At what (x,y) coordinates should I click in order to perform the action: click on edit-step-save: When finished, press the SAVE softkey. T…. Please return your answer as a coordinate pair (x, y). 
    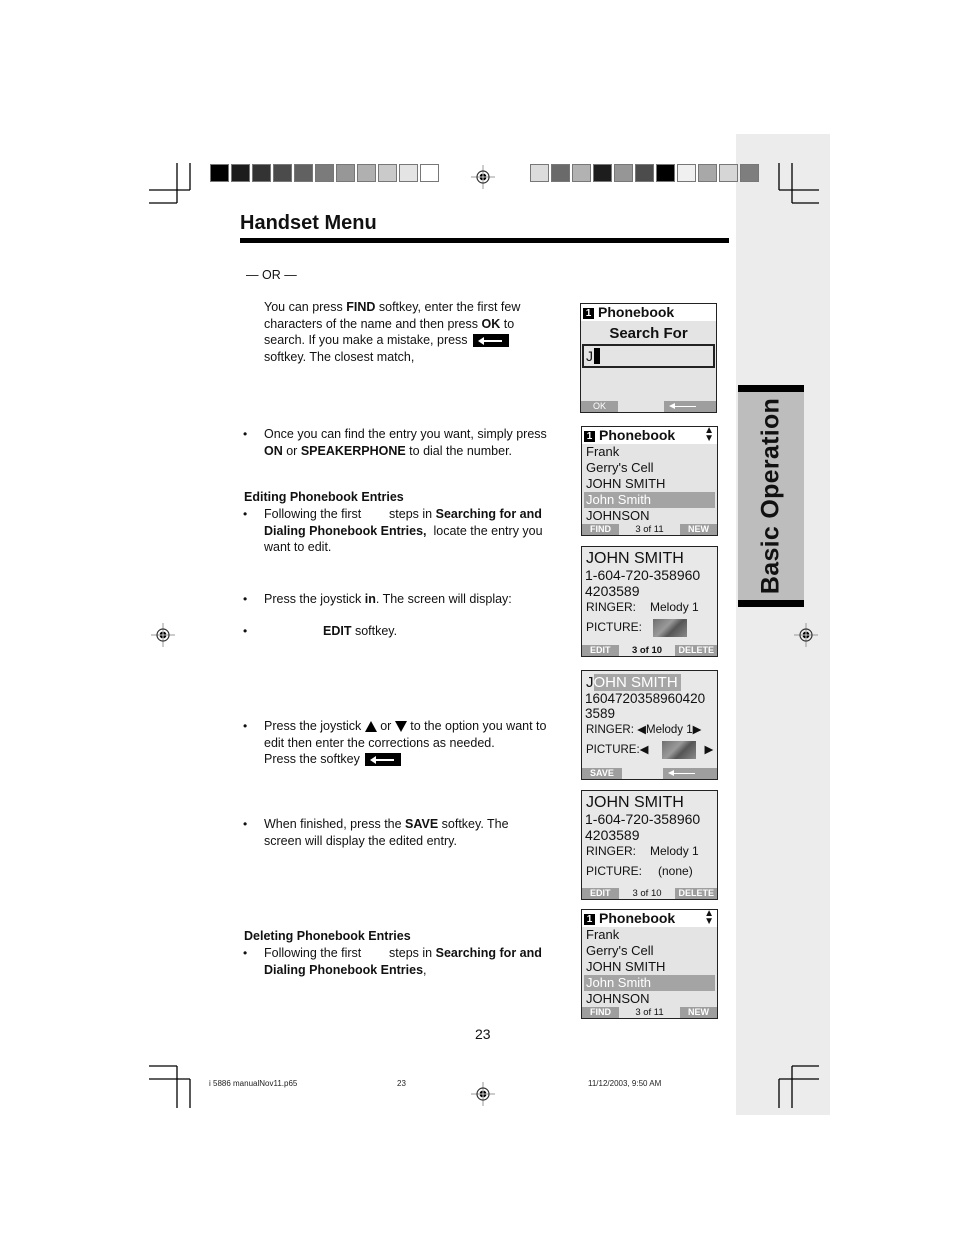
    Looking at the image, I should click on (386, 832).